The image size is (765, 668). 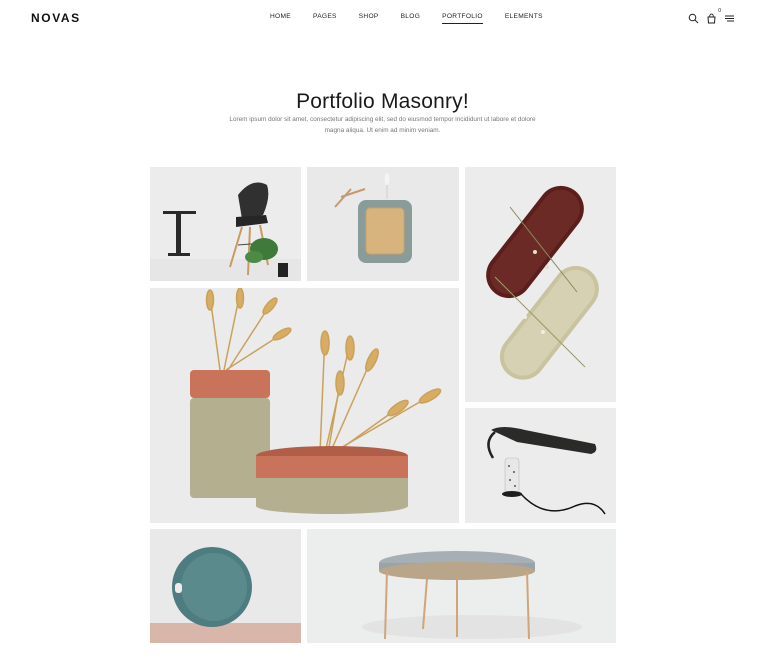 What do you see at coordinates (713, 16) in the screenshot?
I see `cart-icon: 0` at bounding box center [713, 16].